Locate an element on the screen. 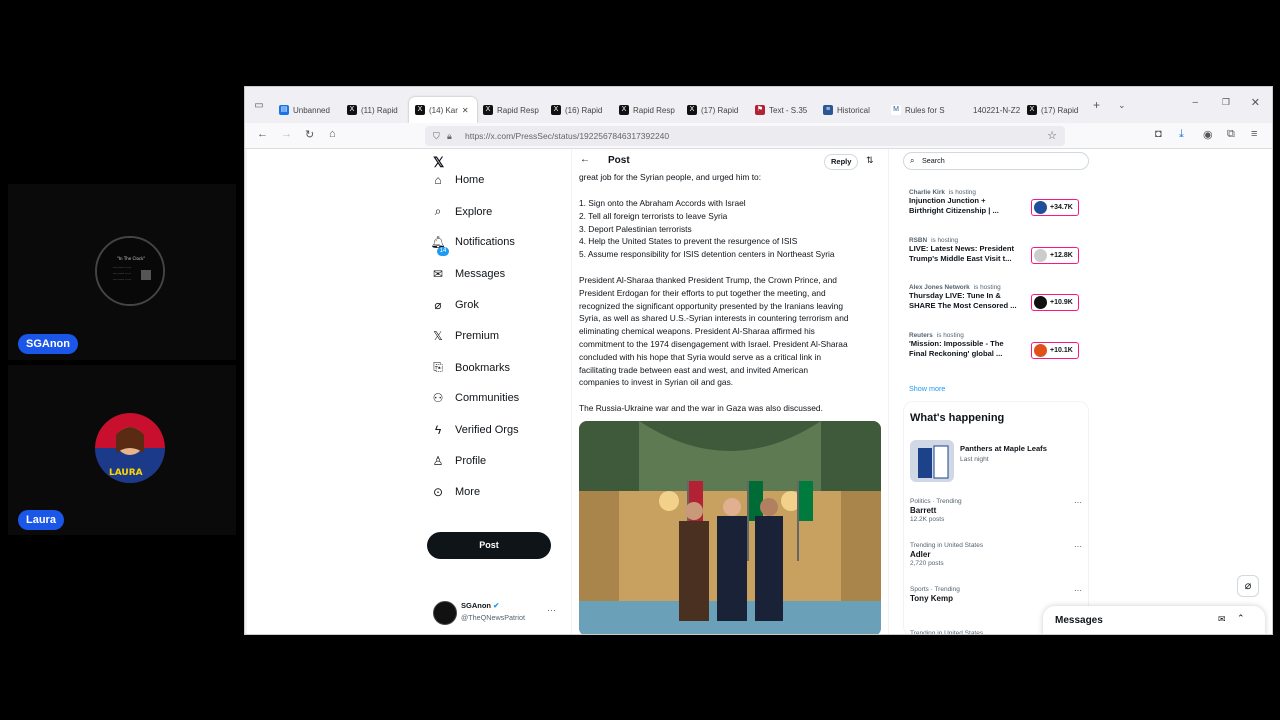 The image size is (1280, 720). listener-count-pill: +10.9K is located at coordinates (1055, 302).